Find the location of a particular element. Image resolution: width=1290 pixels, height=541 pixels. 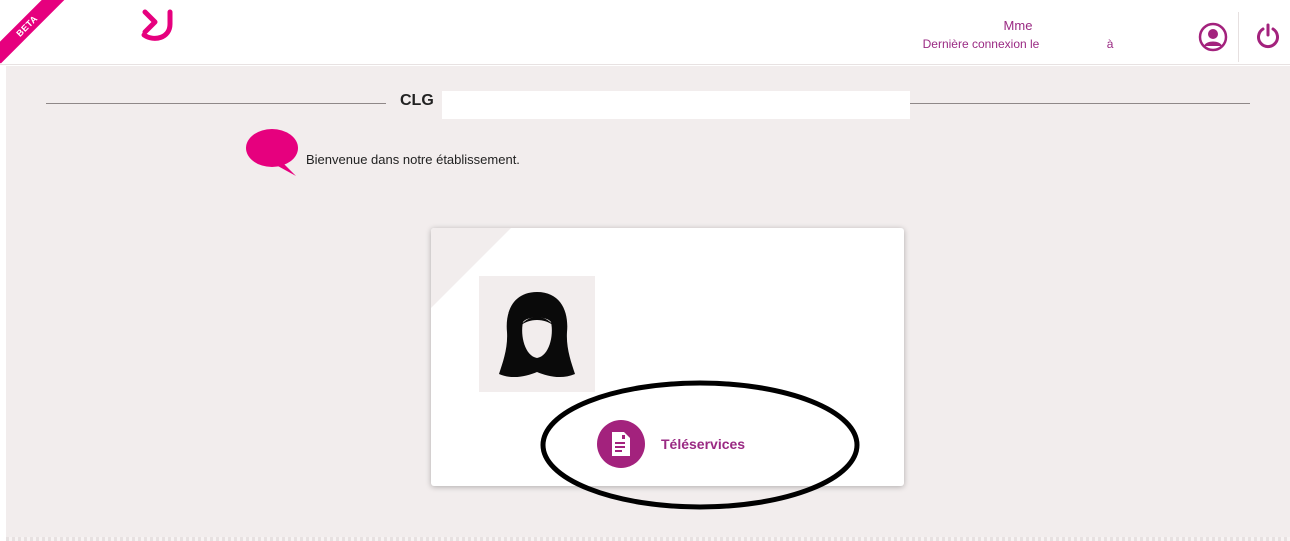

avatar is located at coordinates (537, 334).